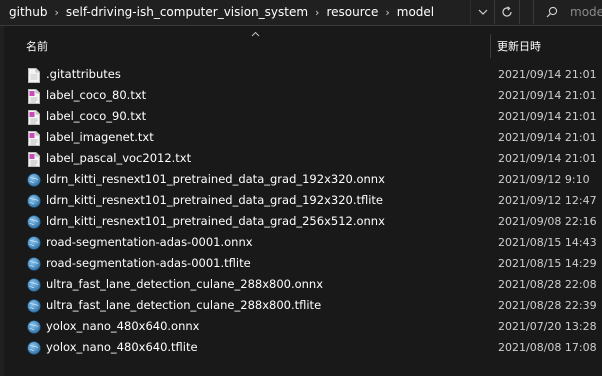 The image size is (602, 376). Describe the element at coordinates (301, 116) in the screenshot. I see `file-row: label_coco_90.txt 2021/09/14 21:01` at that location.